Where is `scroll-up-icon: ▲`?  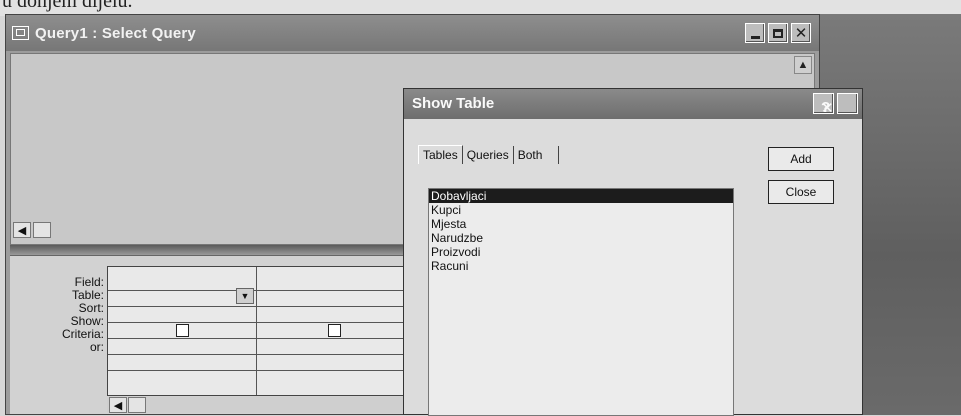
scroll-up-icon: ▲ is located at coordinates (803, 65).